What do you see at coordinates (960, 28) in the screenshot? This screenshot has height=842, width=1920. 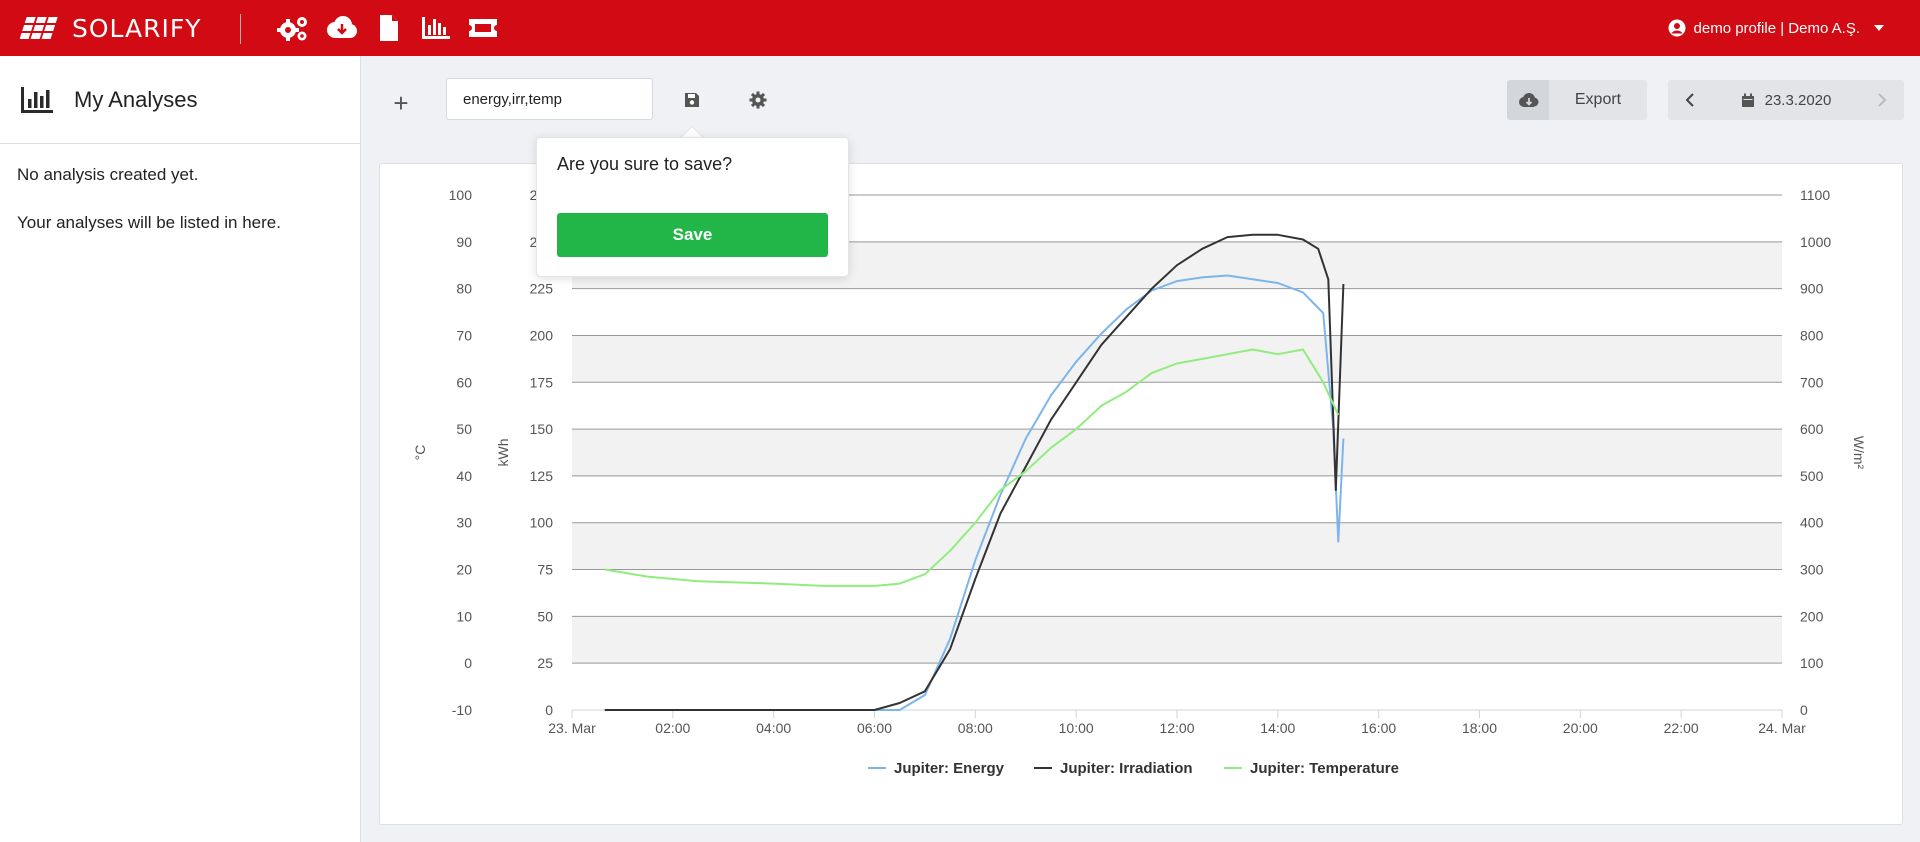 I see `top-navigation-bar: SOLARIFY demo profile | Demo A.Ş.` at bounding box center [960, 28].